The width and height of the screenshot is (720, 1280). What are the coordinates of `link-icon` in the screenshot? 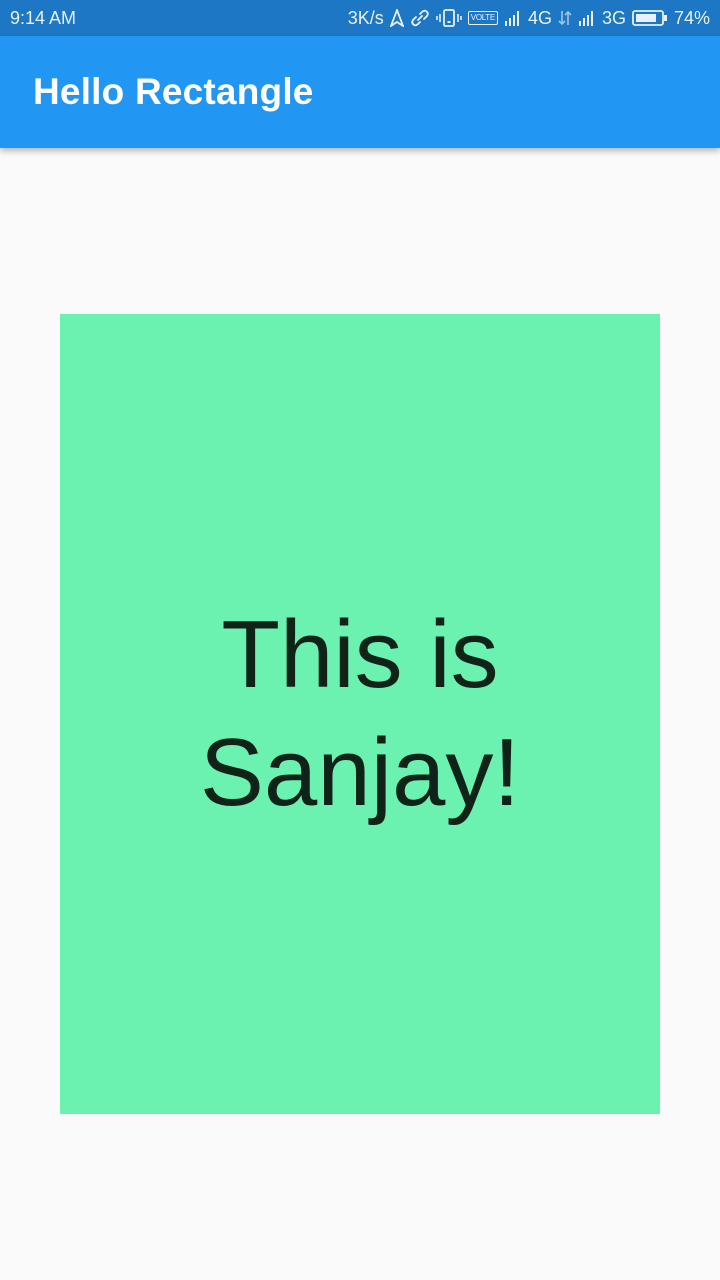 It's located at (420, 18).